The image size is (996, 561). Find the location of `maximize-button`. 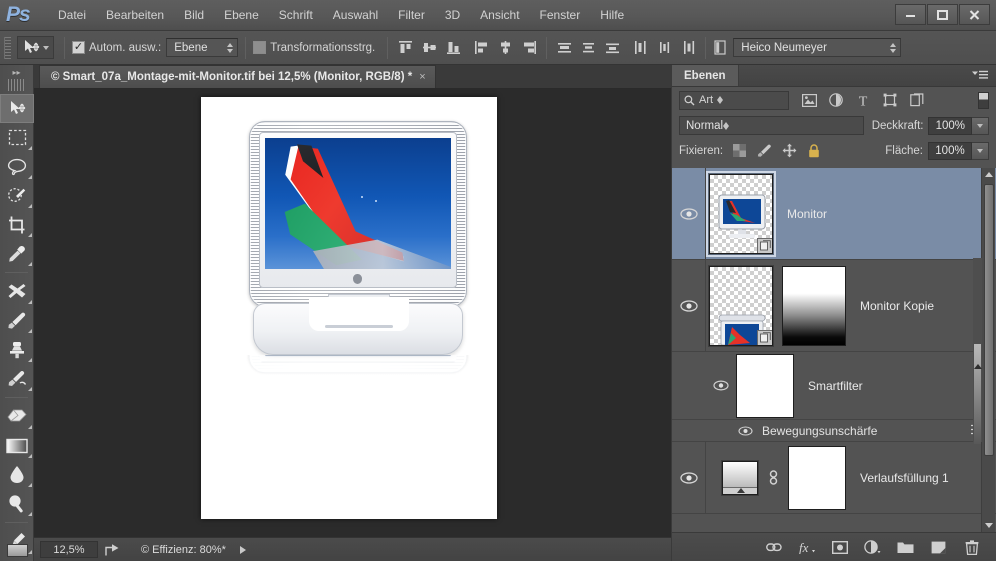

maximize-button is located at coordinates (942, 14).